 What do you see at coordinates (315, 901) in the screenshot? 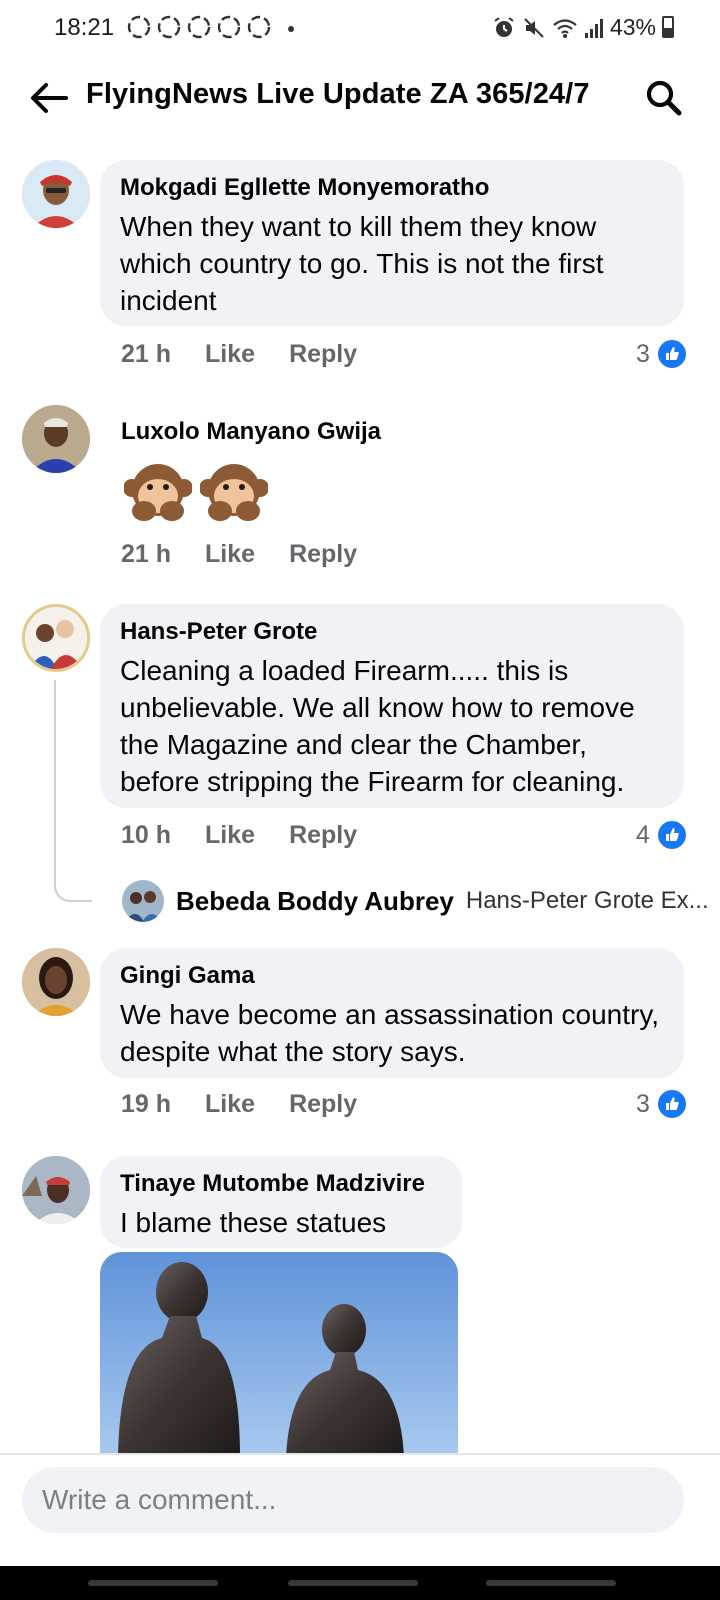
I see `reply-author: Bebeda Boddy Aubrey` at bounding box center [315, 901].